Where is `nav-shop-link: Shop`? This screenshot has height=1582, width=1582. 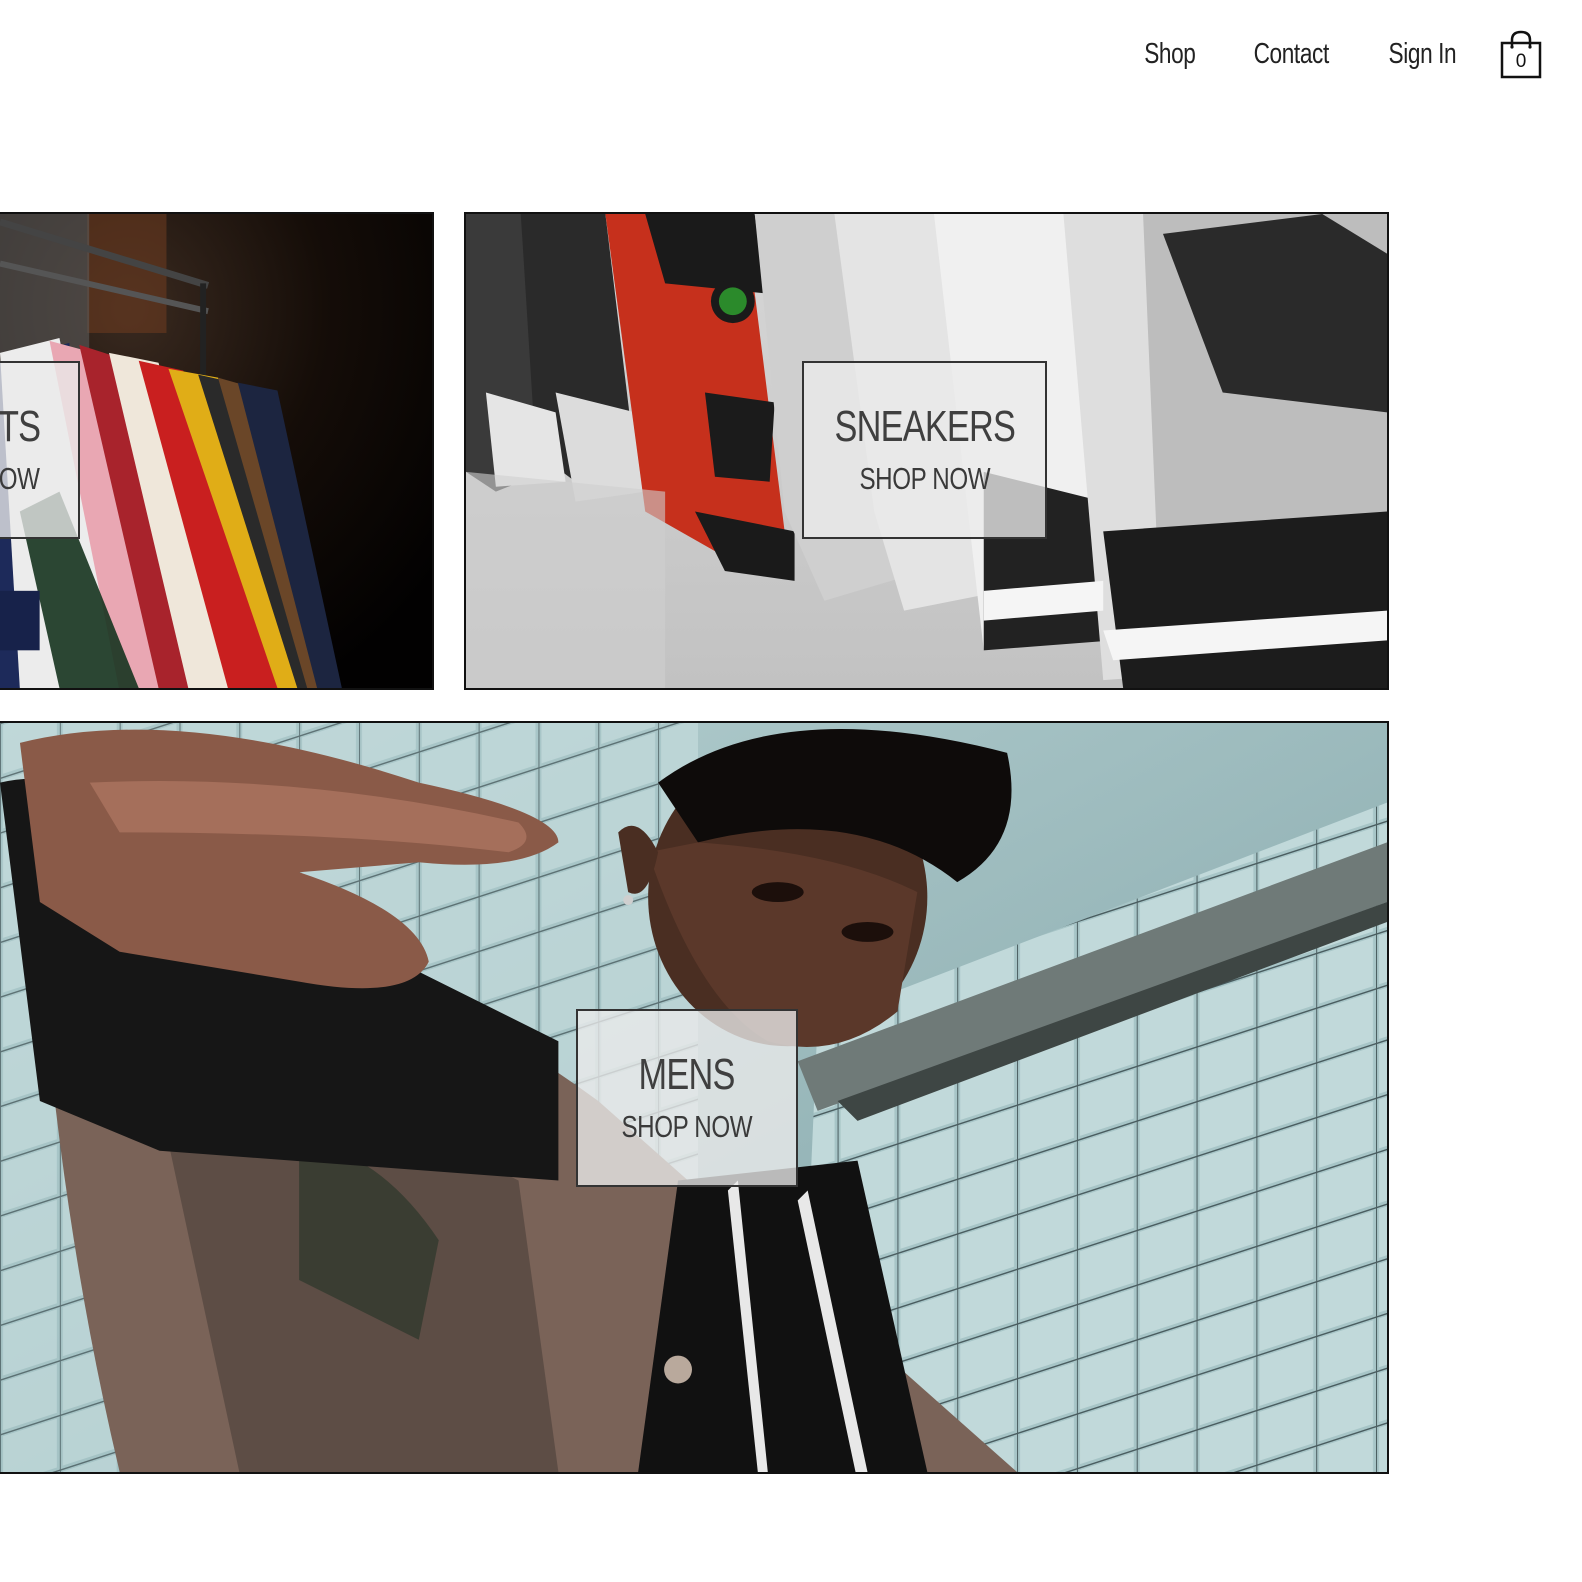 nav-shop-link: Shop is located at coordinates (1170, 54).